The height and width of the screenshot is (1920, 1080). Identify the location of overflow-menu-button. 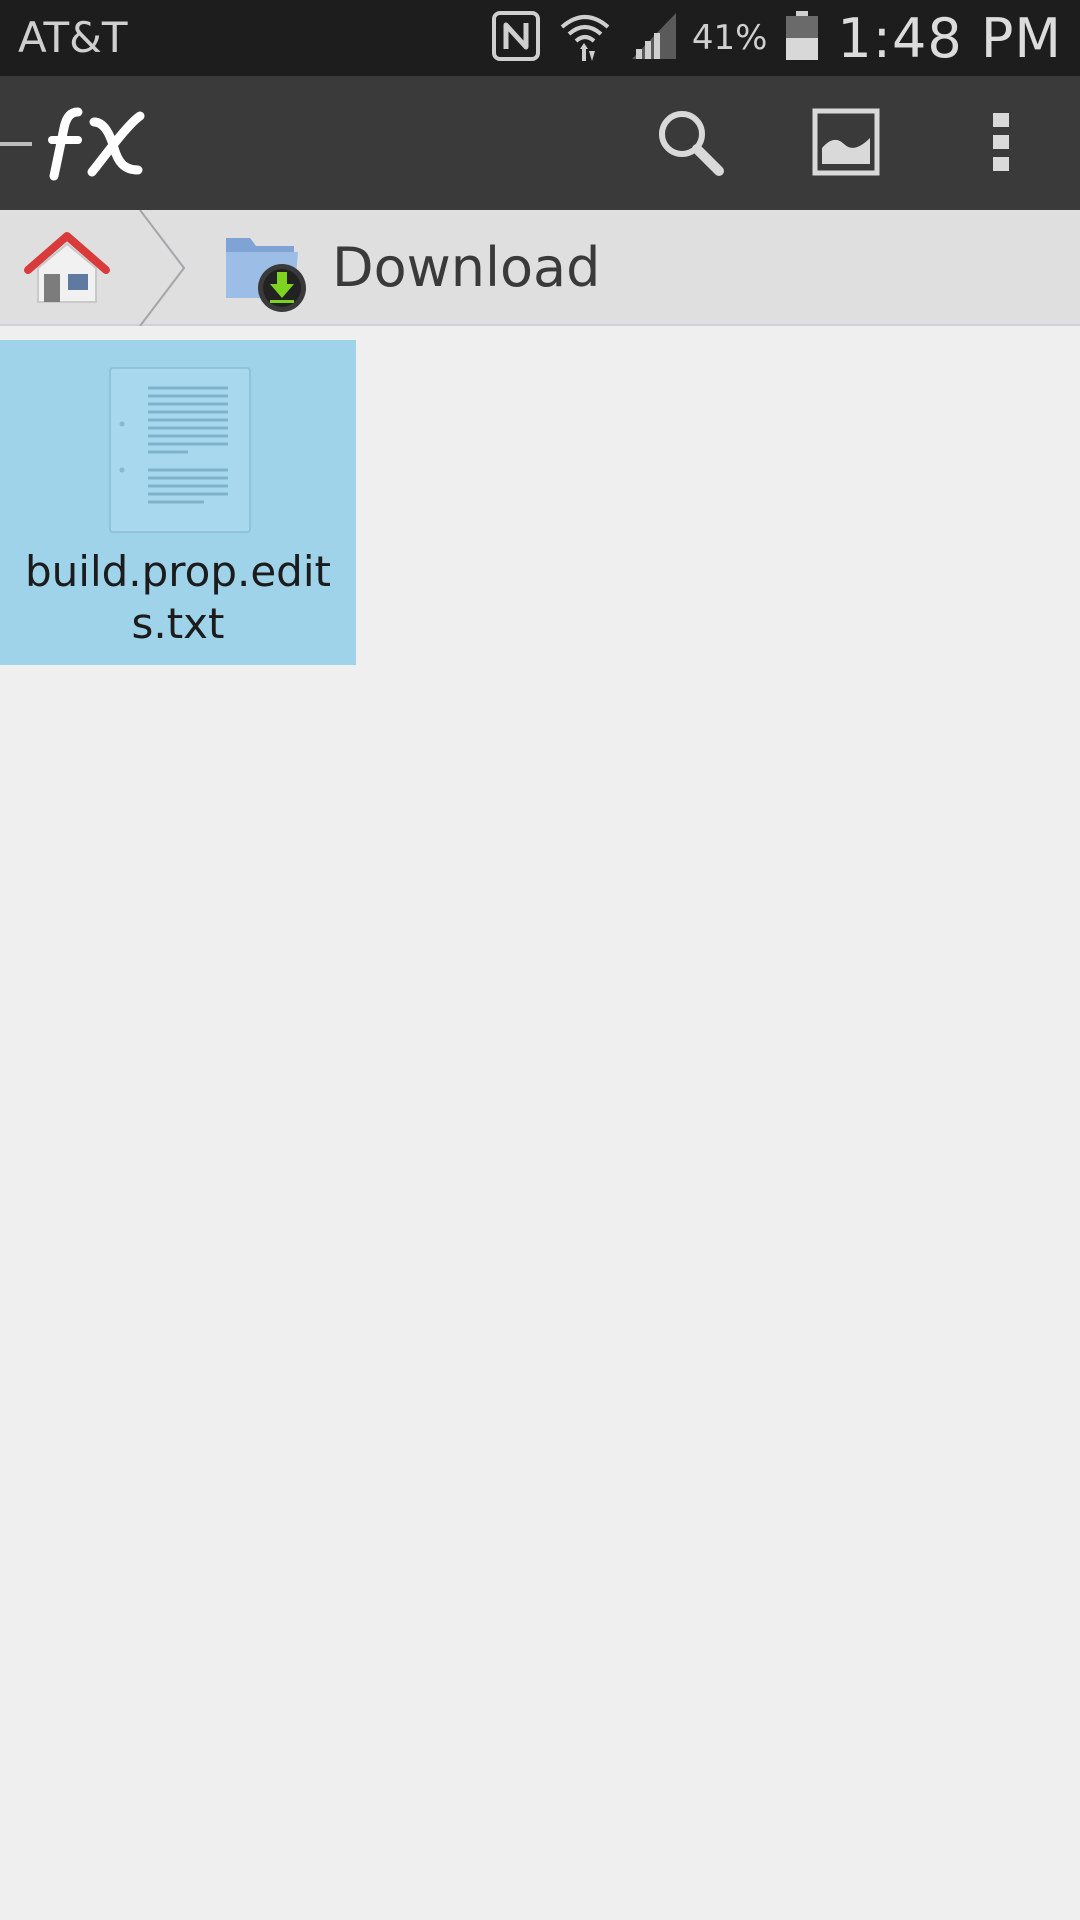
(1001, 144).